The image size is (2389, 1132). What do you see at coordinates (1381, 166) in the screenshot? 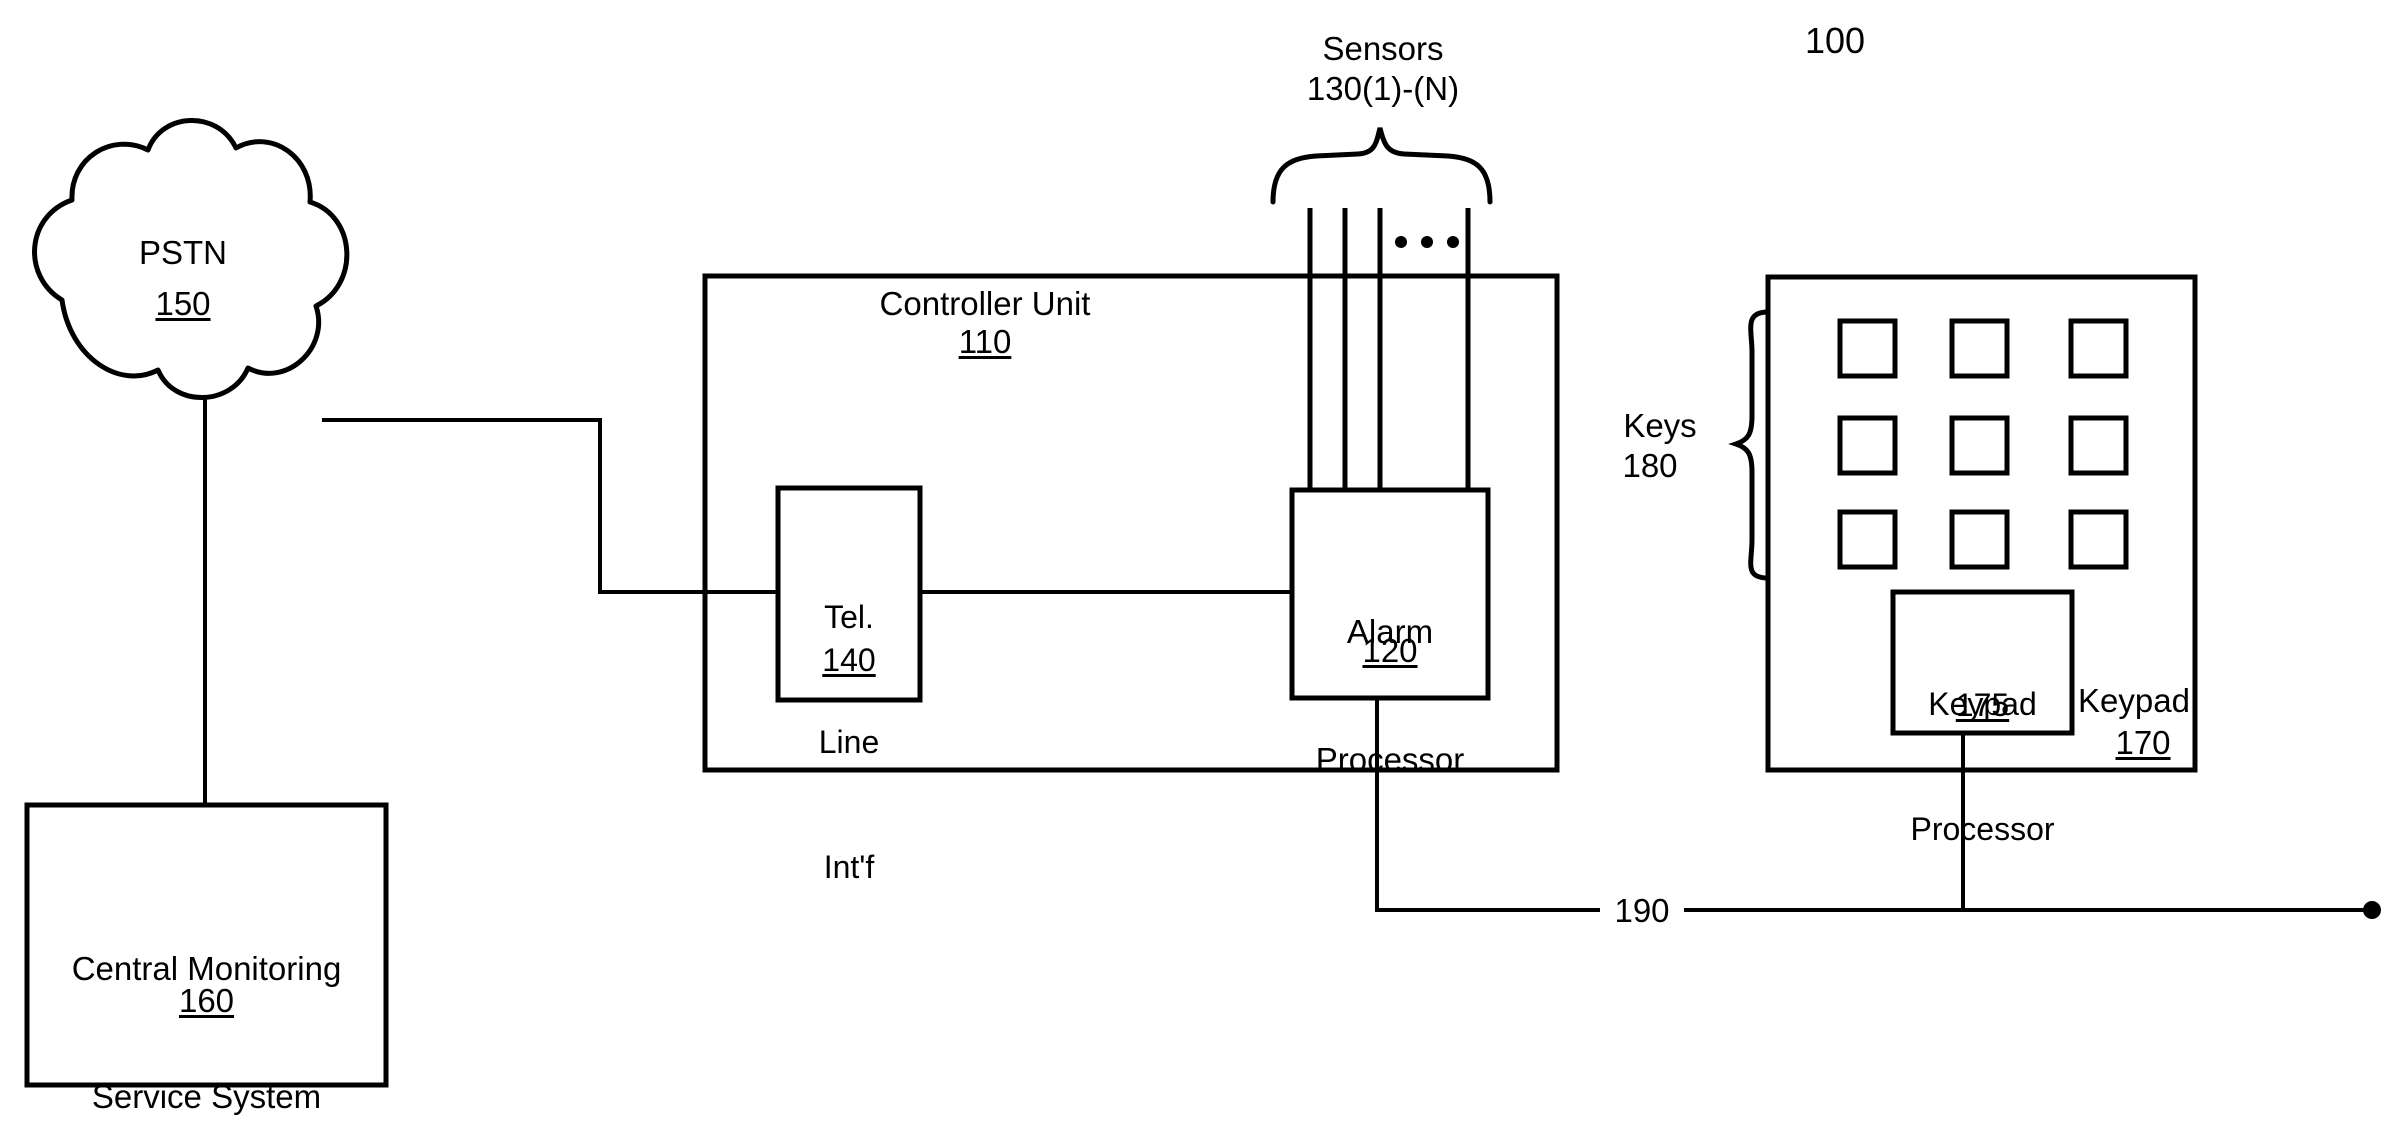
I see `sensors-brace` at bounding box center [1381, 166].